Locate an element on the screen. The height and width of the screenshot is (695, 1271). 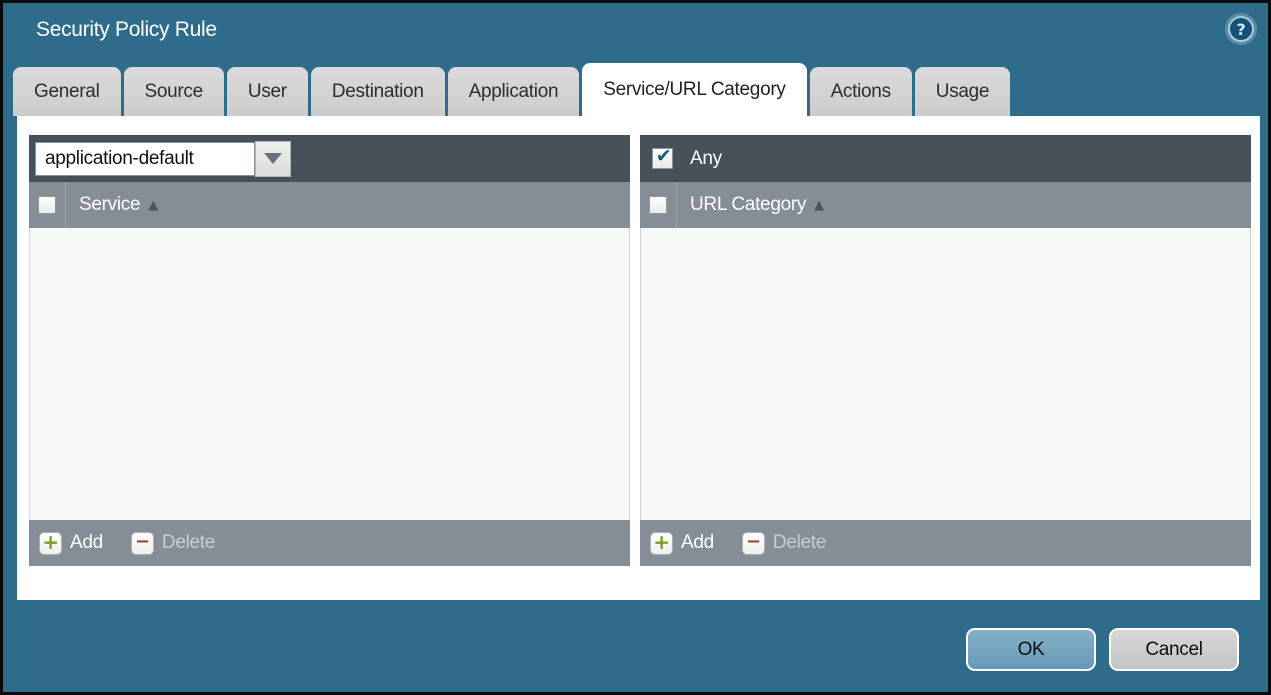
page-title: Security Policy Rule is located at coordinates (126, 29).